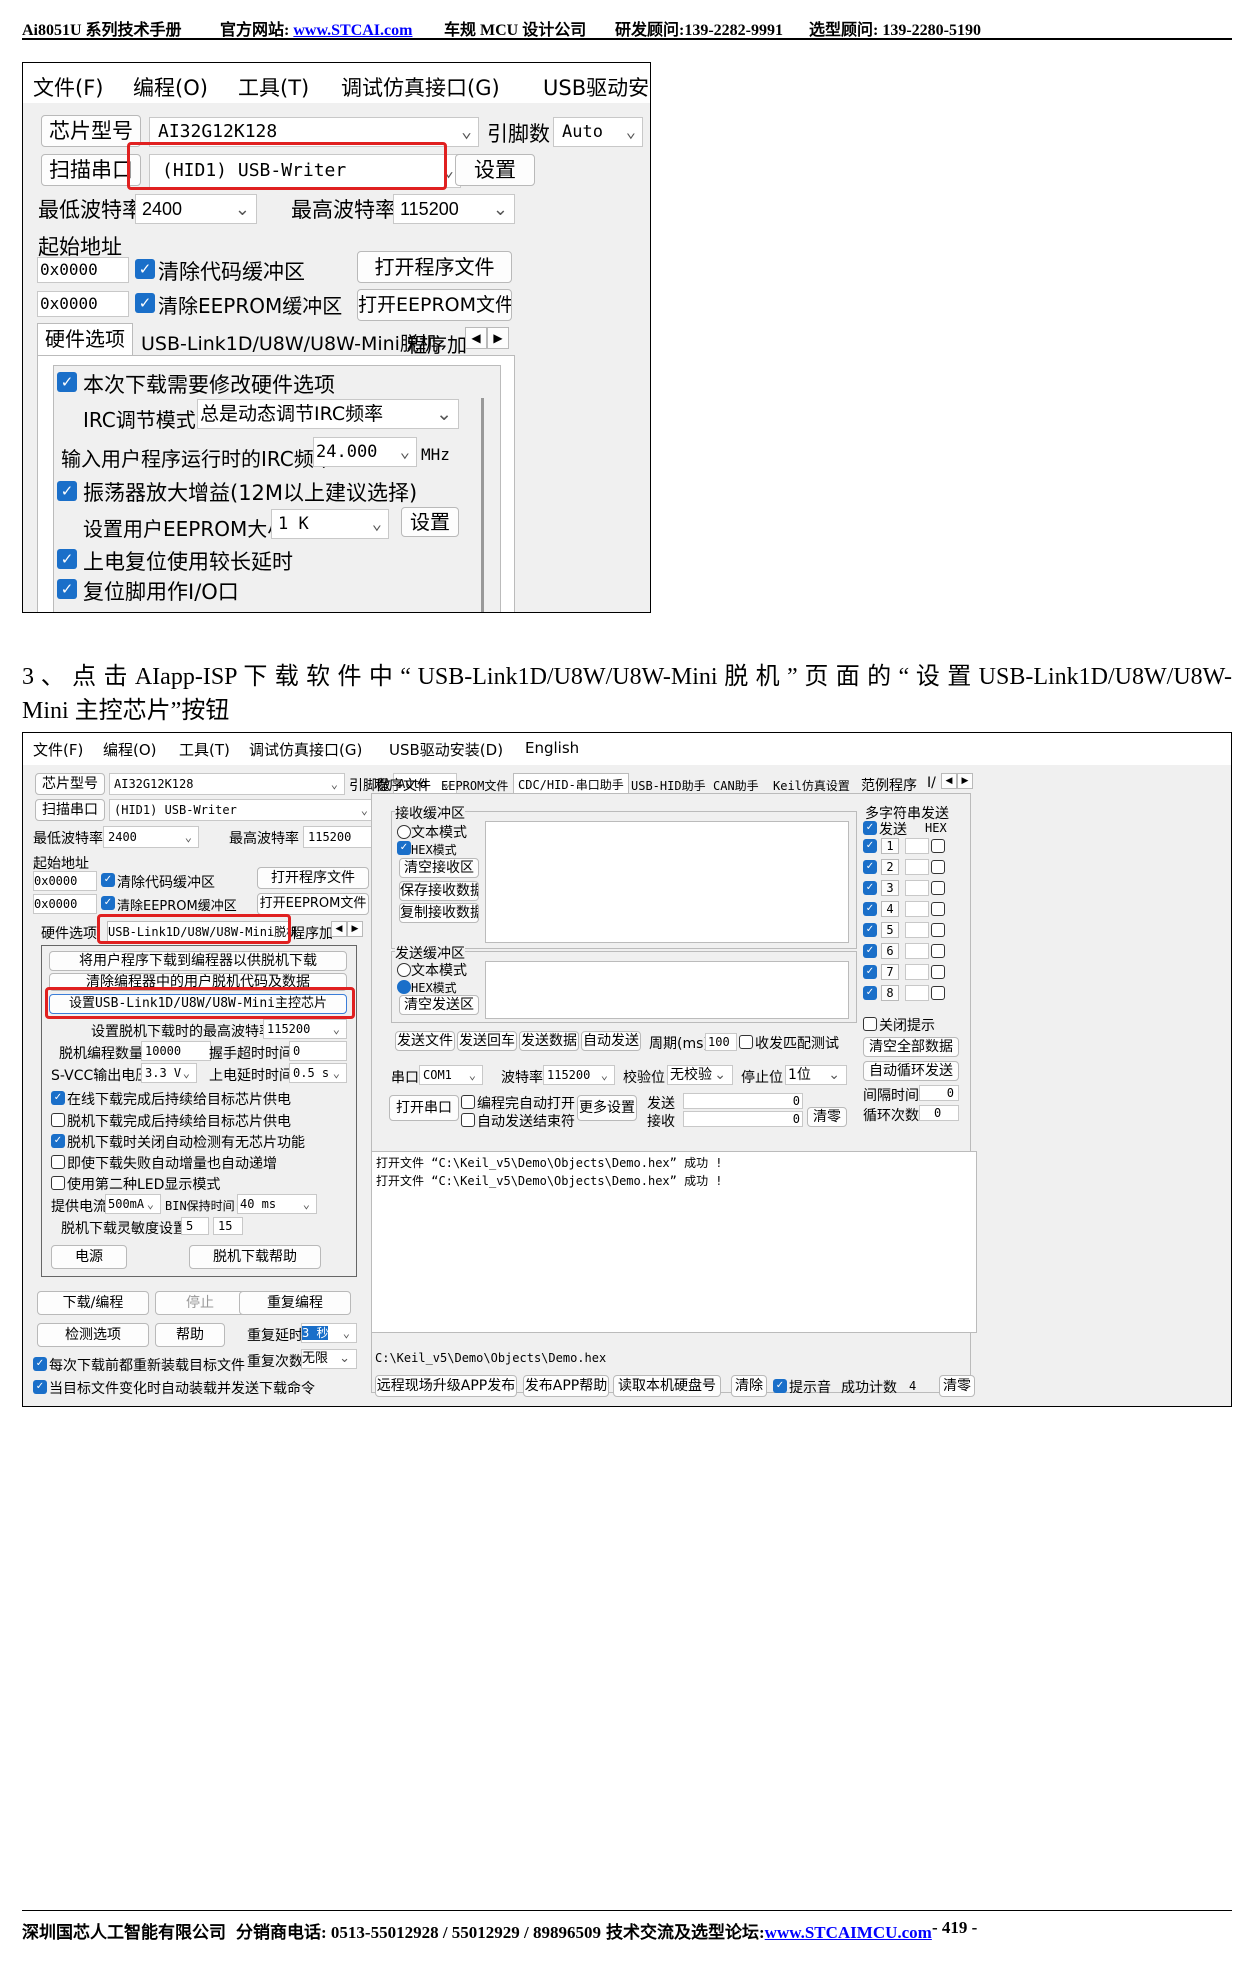  What do you see at coordinates (190, 1335) in the screenshot?
I see `help-button: 帮助` at bounding box center [190, 1335].